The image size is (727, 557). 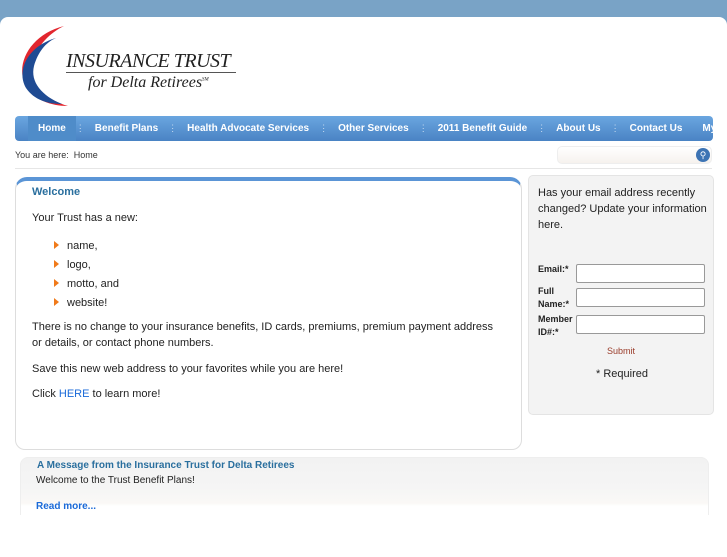 What do you see at coordinates (86, 155) in the screenshot?
I see `breadcrumb-current: Home` at bounding box center [86, 155].